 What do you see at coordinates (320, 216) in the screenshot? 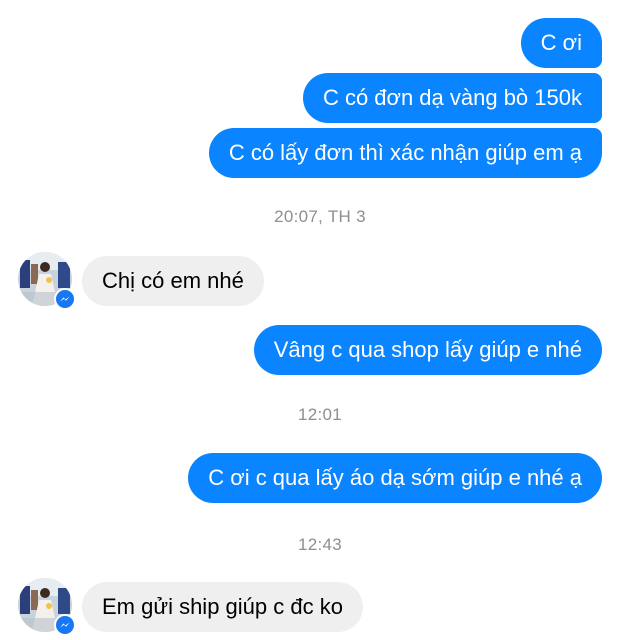
I see `message-timestamp: 20:07, TH 3` at bounding box center [320, 216].